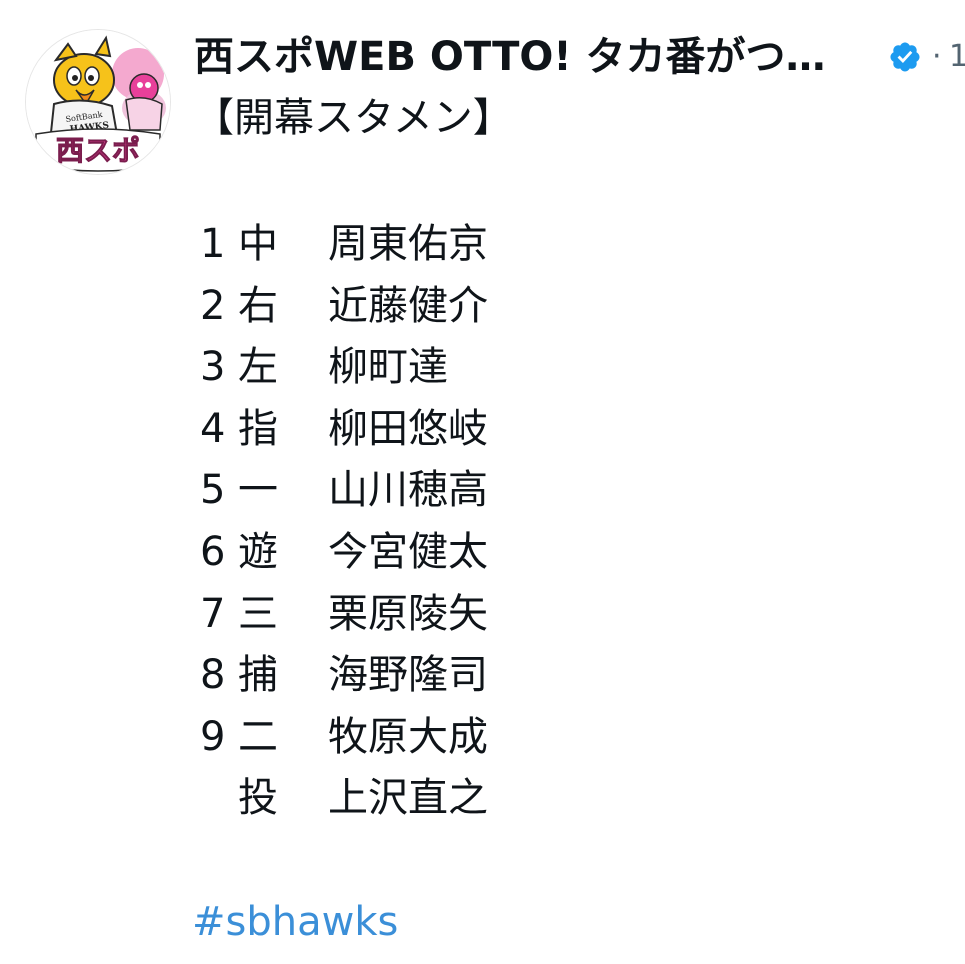 This screenshot has width=965, height=964. I want to click on lineup-row: 4 指 柳田悠岐, so click(410, 430).